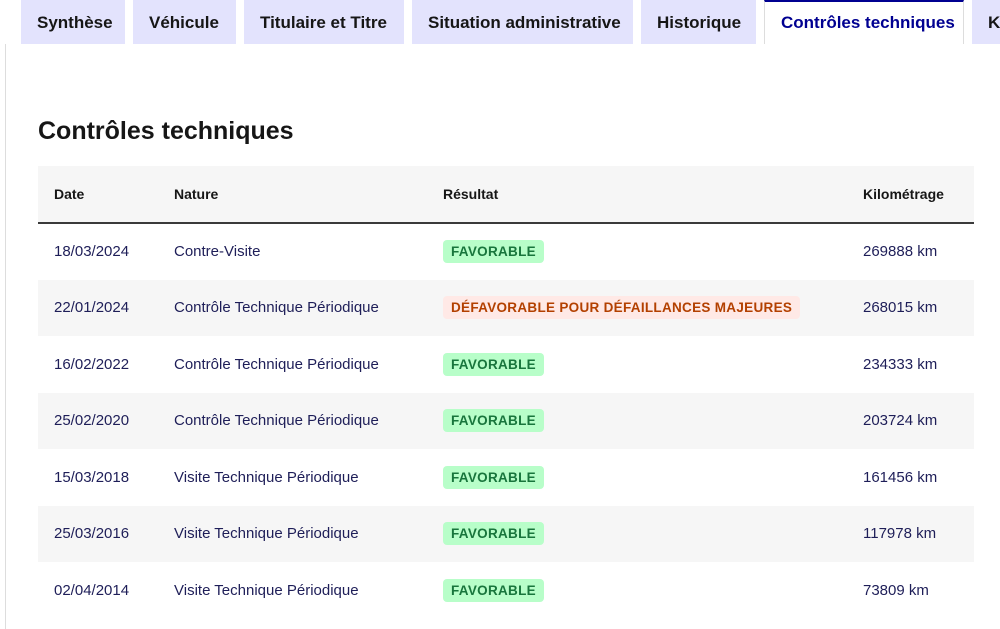 This screenshot has width=1000, height=629. Describe the element at coordinates (900, 252) in the screenshot. I see `row-mileage: 269888 km` at that location.